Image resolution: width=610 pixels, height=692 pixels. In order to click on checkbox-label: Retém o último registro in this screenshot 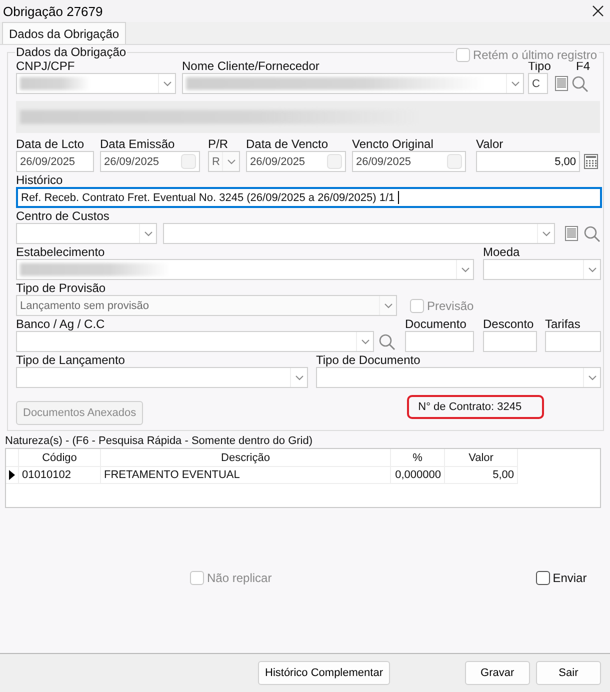, I will do `click(534, 55)`.